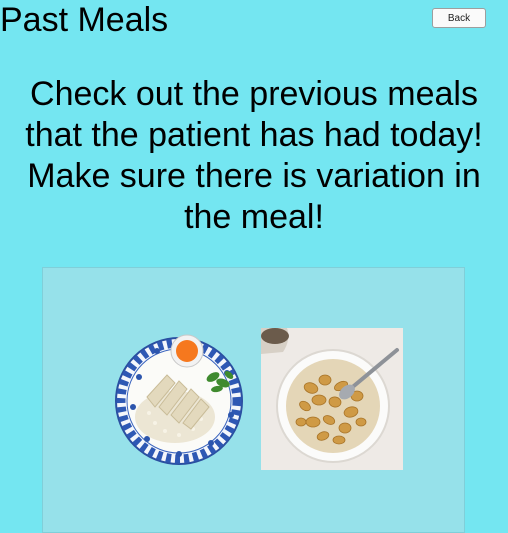 This screenshot has width=508, height=533. Describe the element at coordinates (84, 20) in the screenshot. I see `page-title: Past Meals` at that location.